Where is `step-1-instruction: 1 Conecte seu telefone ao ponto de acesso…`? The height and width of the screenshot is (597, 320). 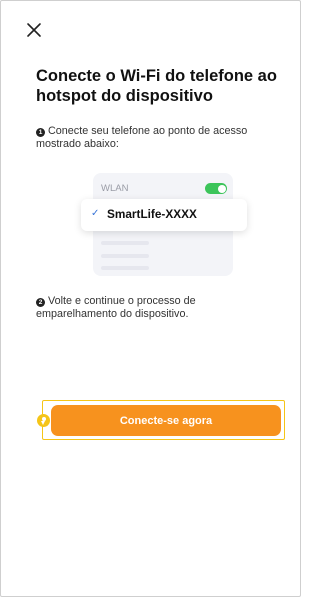
step-1-instruction: 1 Conecte seu telefone ao ponto de acesso… is located at coordinates (154, 138).